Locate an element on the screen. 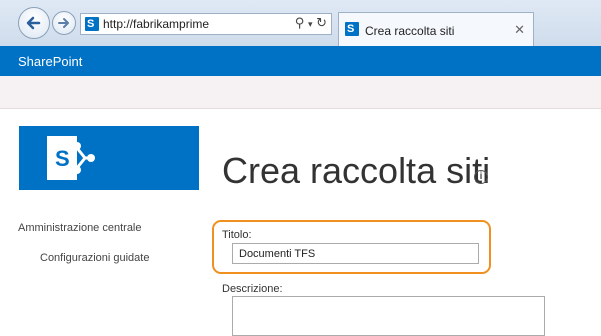 This screenshot has width=601, height=336. nav-item-central-administration: Amministrazione centrale is located at coordinates (80, 228).